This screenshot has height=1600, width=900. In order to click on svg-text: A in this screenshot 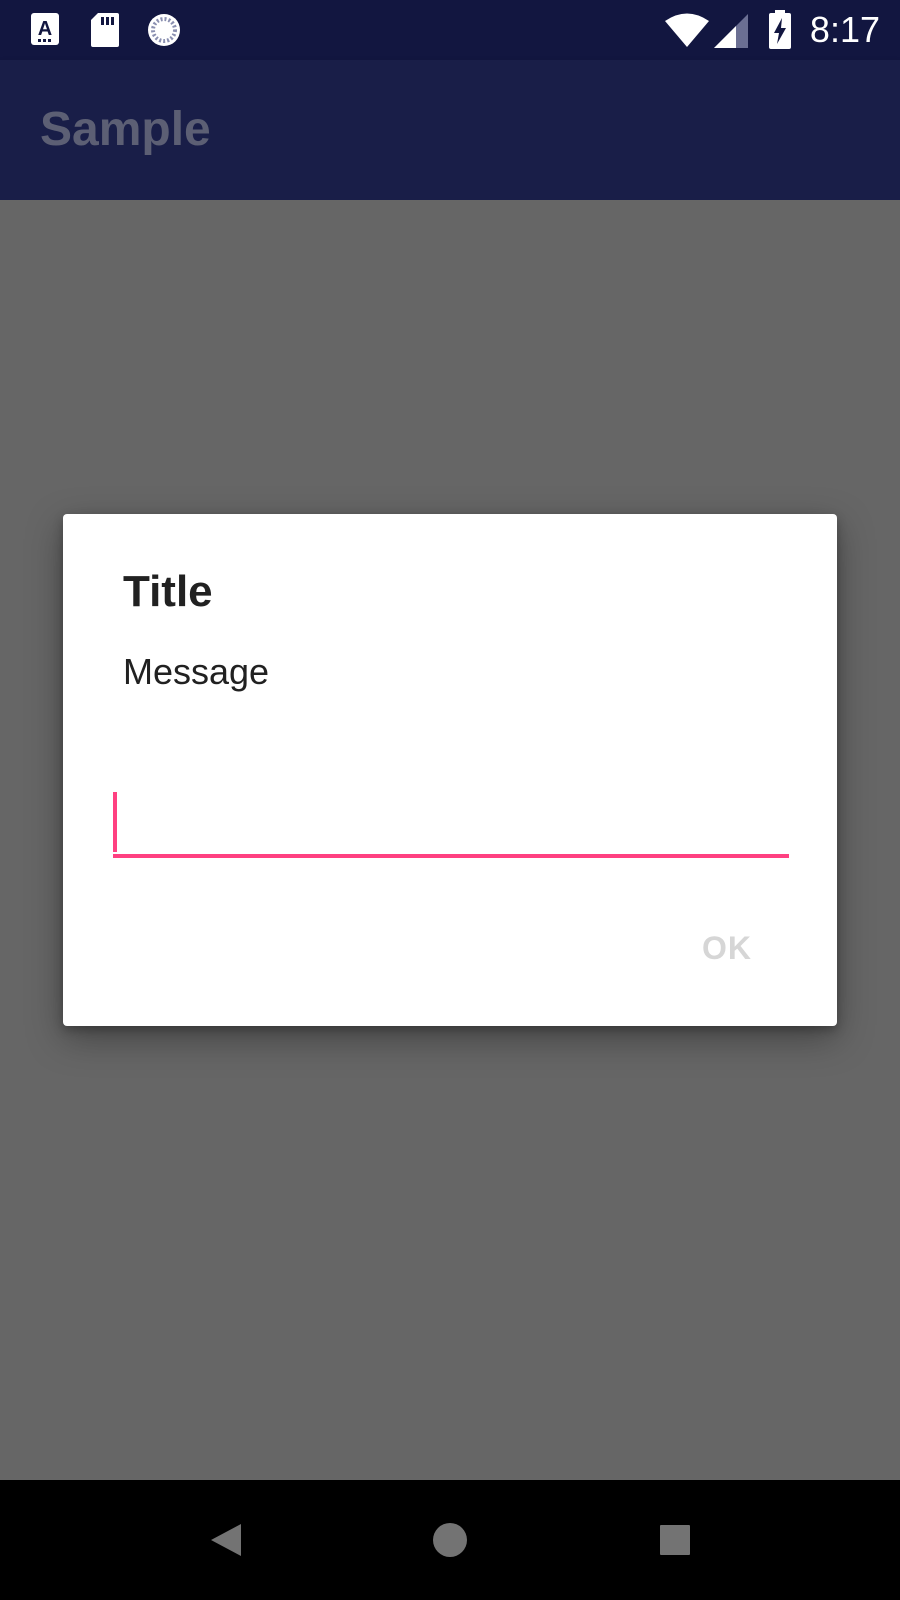, I will do `click(45, 29)`.